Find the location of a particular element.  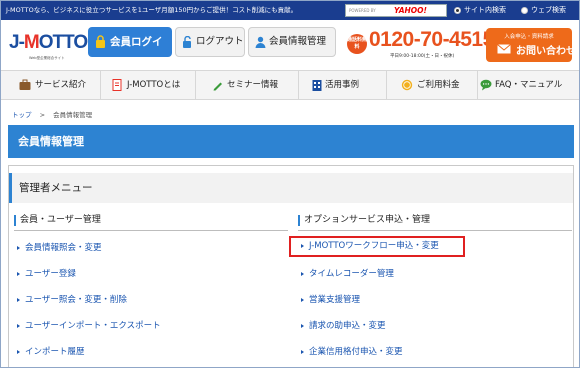

toll-free-badge: 通話料無料 is located at coordinates (357, 44).